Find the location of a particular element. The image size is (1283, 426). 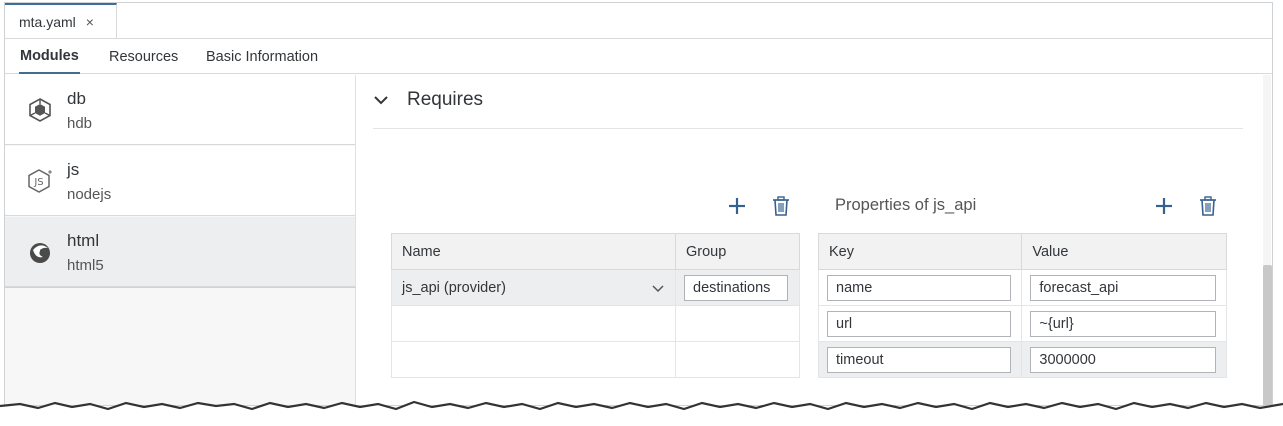

table-header-row: Key Value is located at coordinates (1022, 251).